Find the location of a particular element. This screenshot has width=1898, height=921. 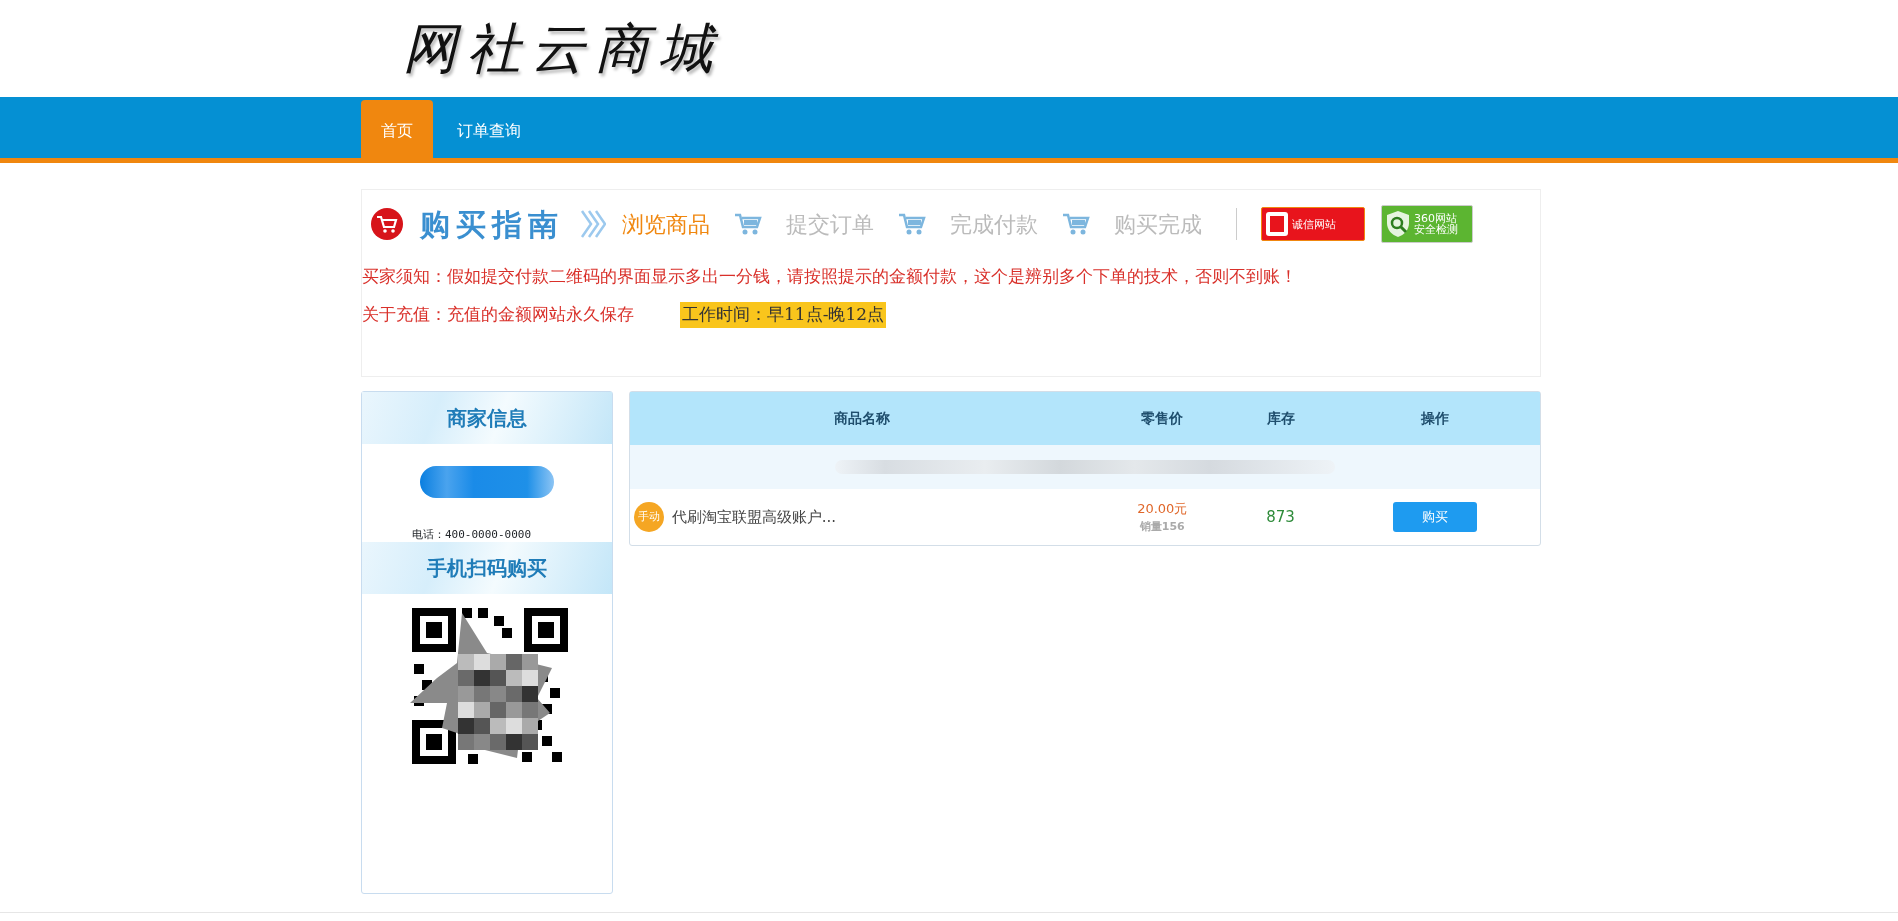

badge-text: 诚信网站 is located at coordinates (1314, 224).